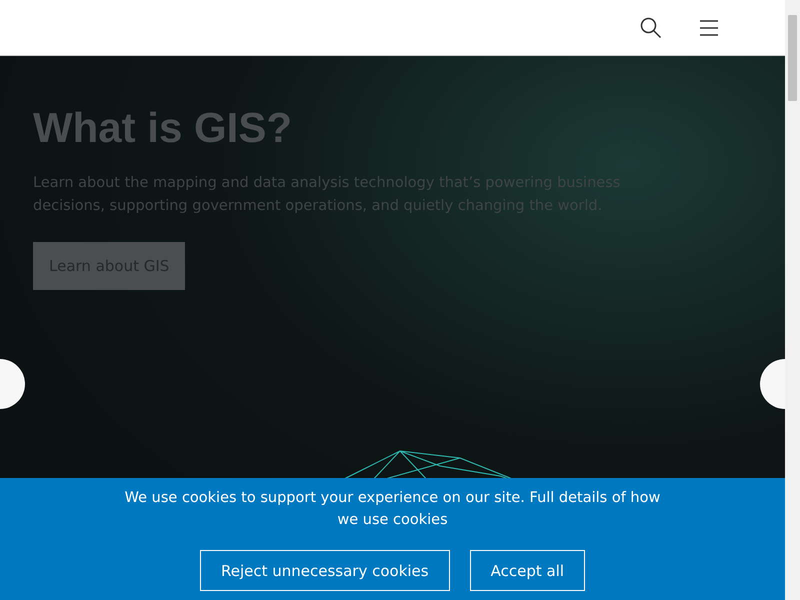 This screenshot has width=800, height=600. I want to click on search-icon, so click(651, 27).